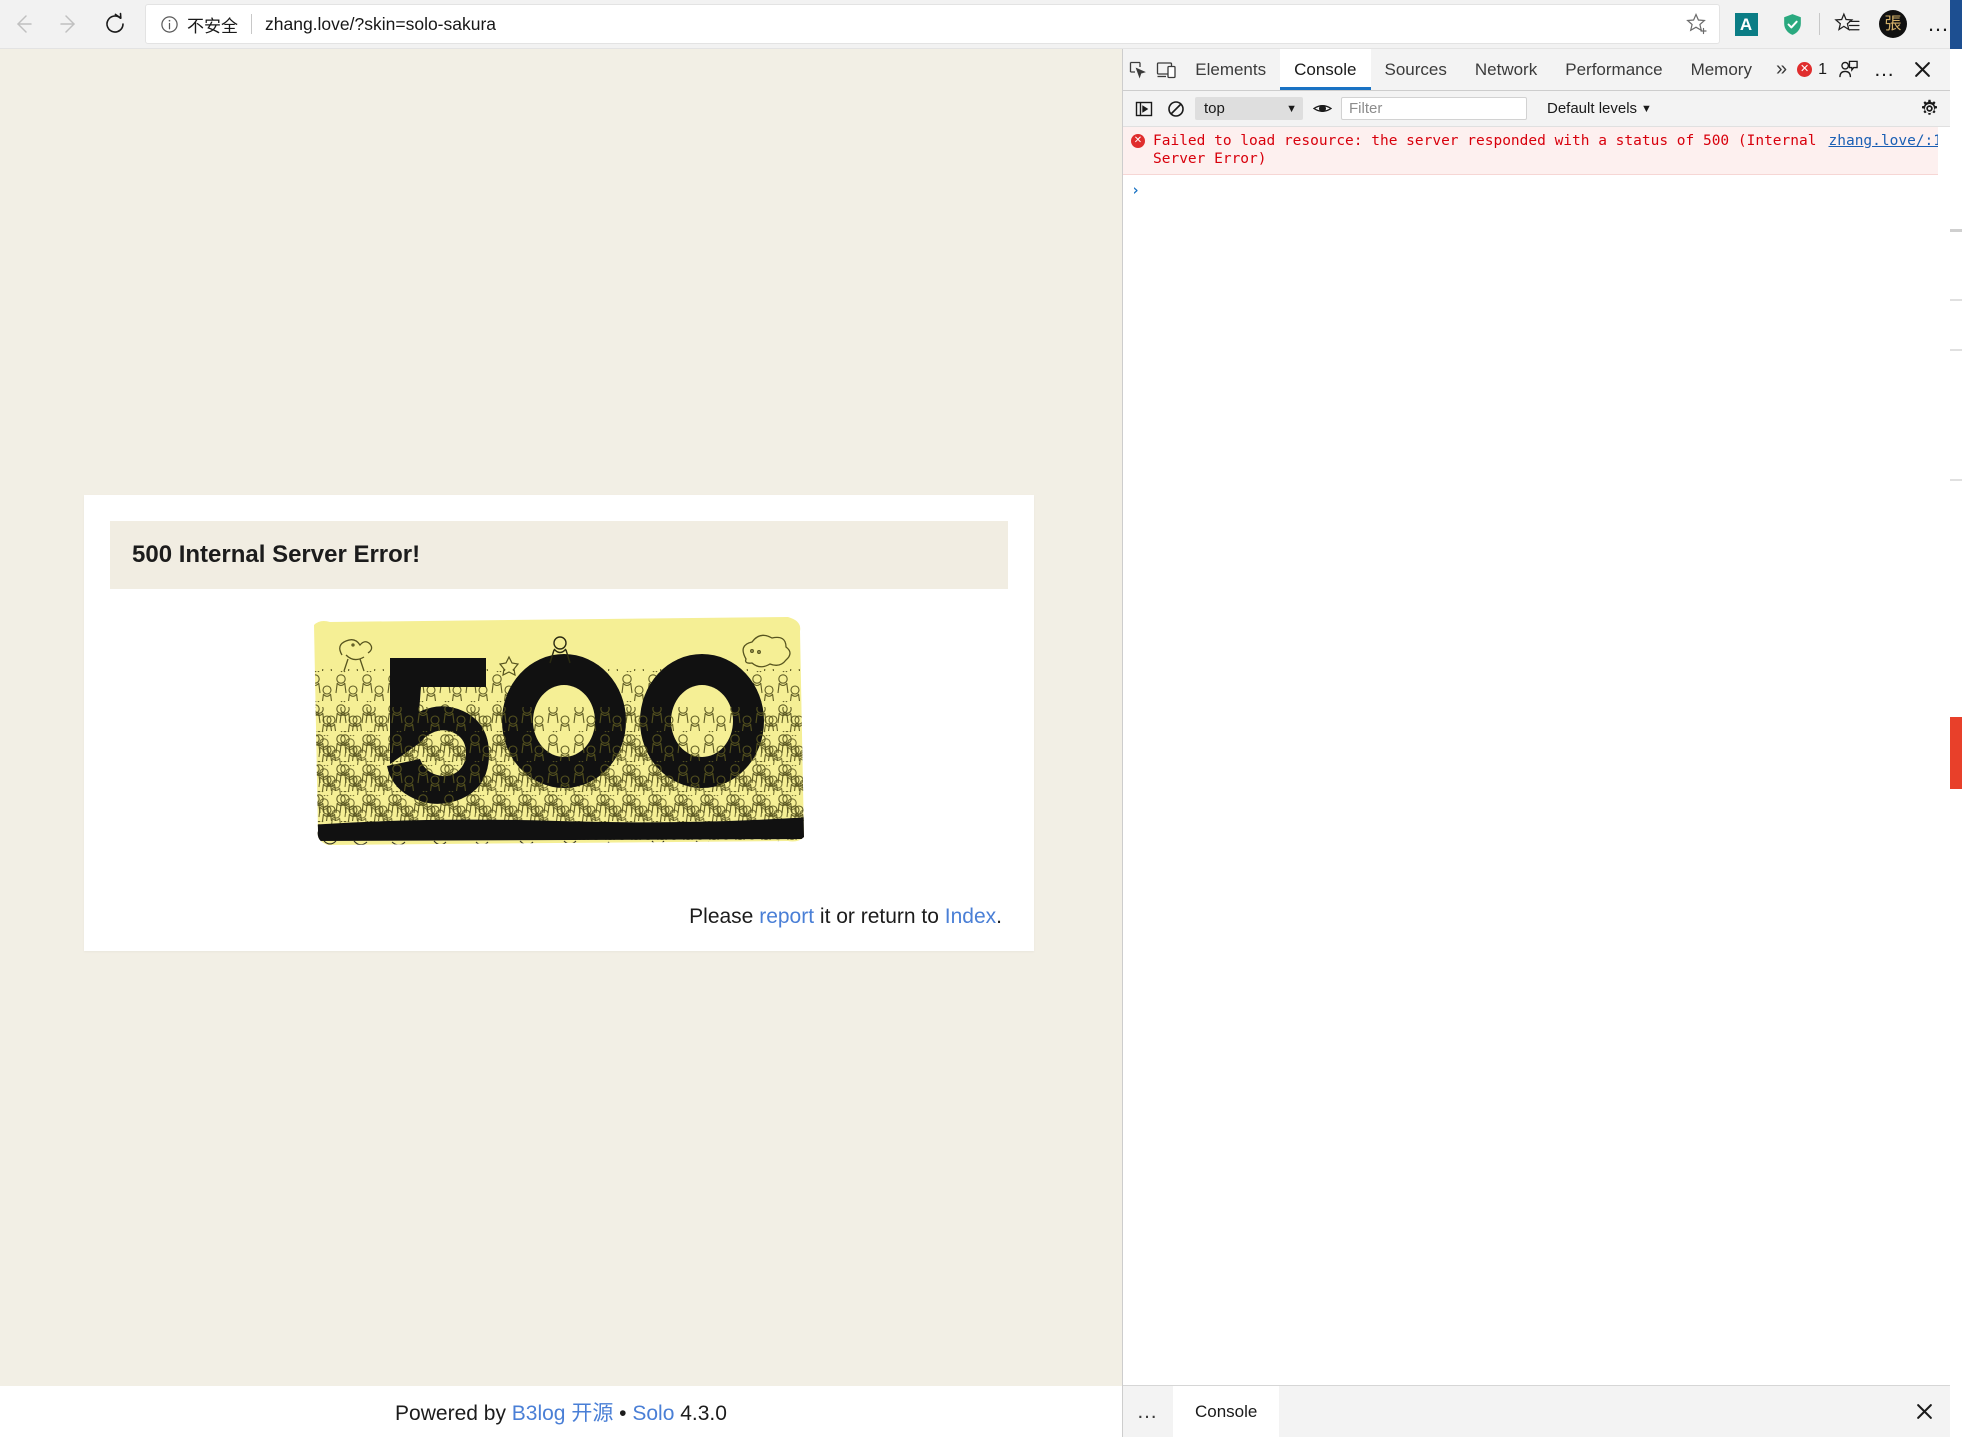 This screenshot has height=1437, width=1962. I want to click on extension-a-button: A, so click(1746, 24).